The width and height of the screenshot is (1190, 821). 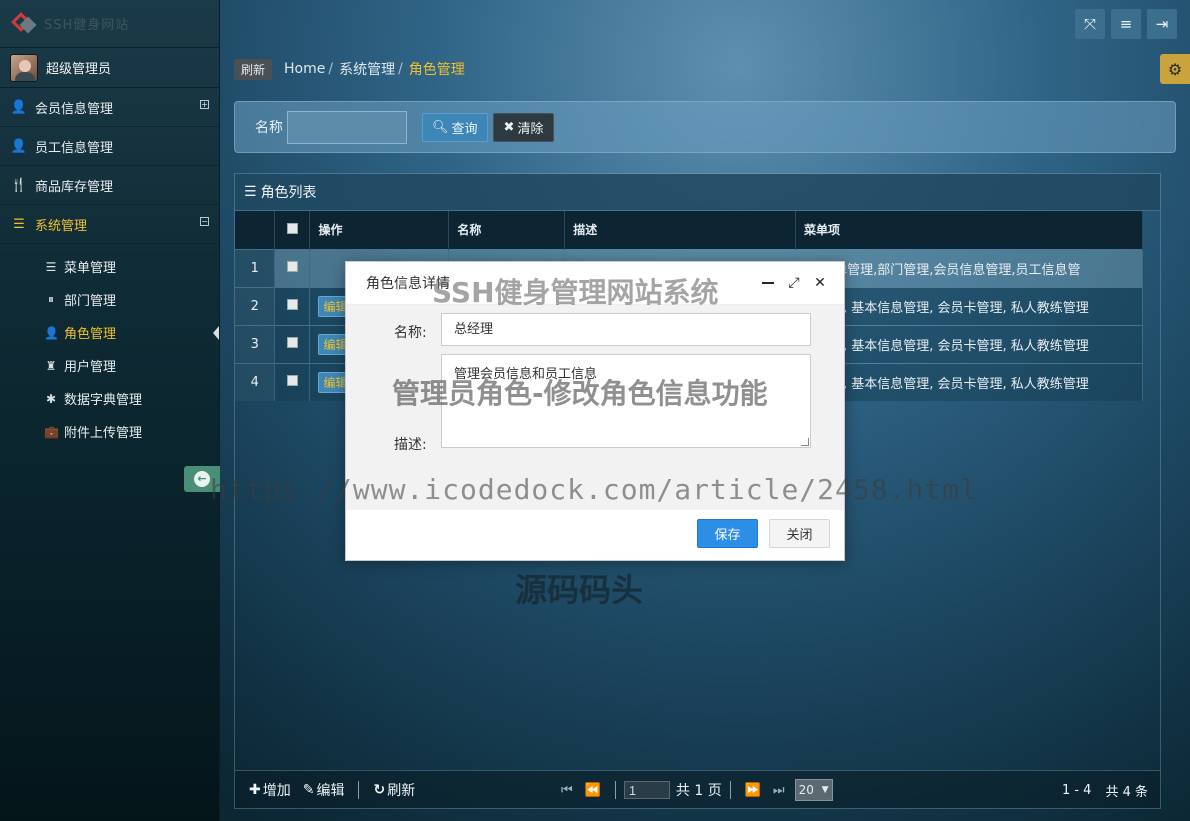 I want to click on sidebar-subitem-label: 附件上传管理, so click(x=103, y=433).